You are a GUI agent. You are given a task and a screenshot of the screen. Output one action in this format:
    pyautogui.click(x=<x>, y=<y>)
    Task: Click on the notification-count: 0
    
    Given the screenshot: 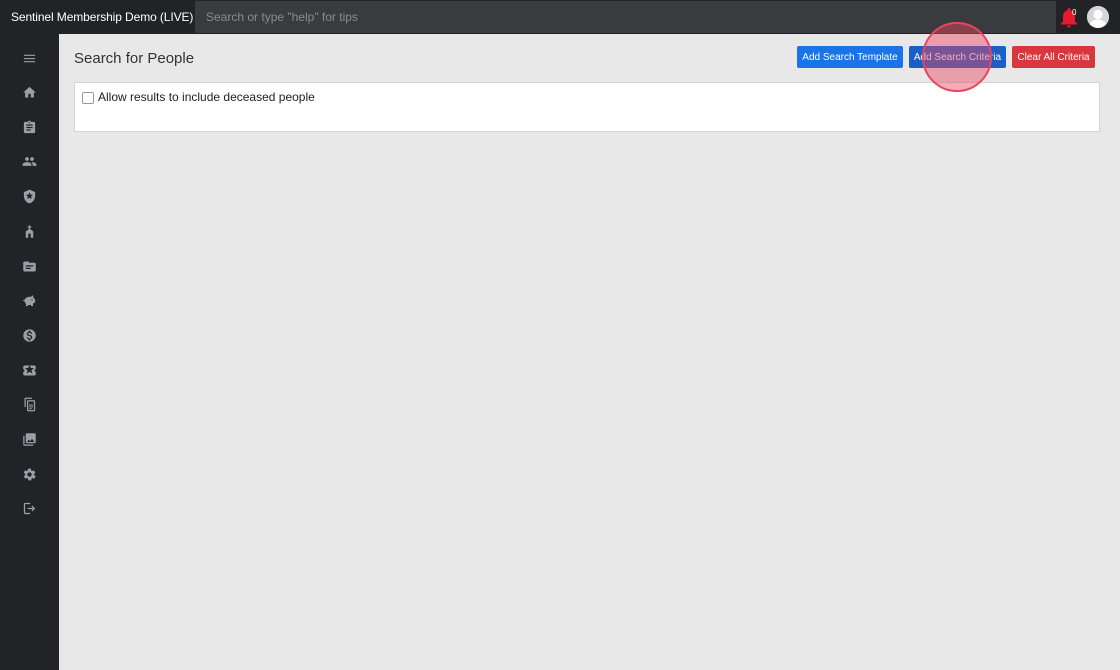 What is the action you would take?
    pyautogui.click(x=1074, y=12)
    